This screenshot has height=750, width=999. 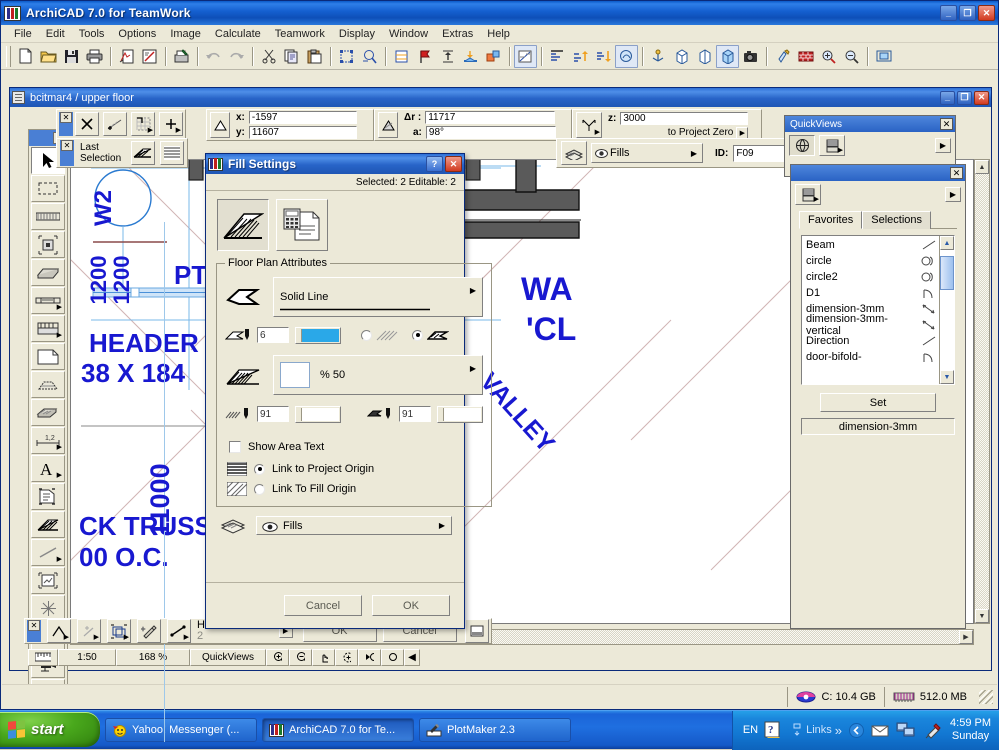 What do you see at coordinates (947, 243) in the screenshot?
I see `favorites-scroll-up: ▲` at bounding box center [947, 243].